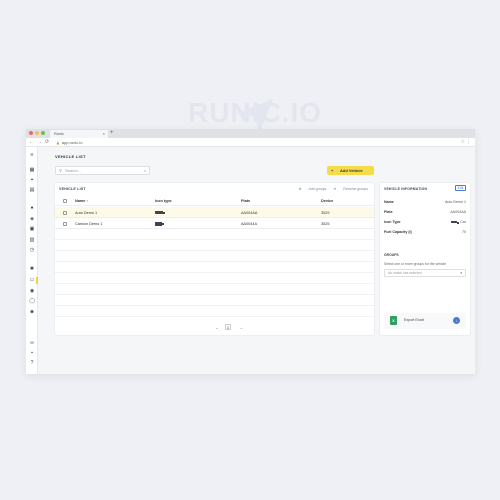 The height and width of the screenshot is (500, 500). Describe the element at coordinates (32, 343) in the screenshot. I see `link-icon: ∞` at that location.